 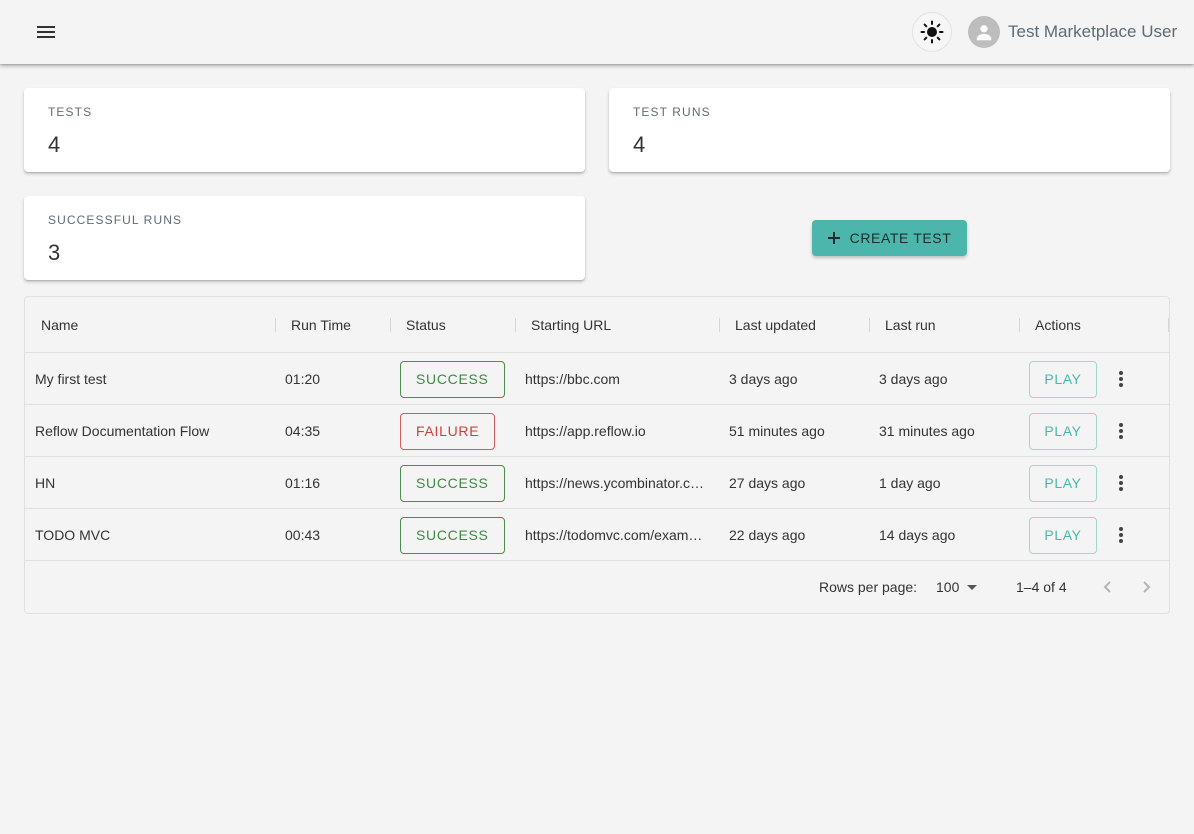 I want to click on caret-down-icon, so click(x=972, y=587).